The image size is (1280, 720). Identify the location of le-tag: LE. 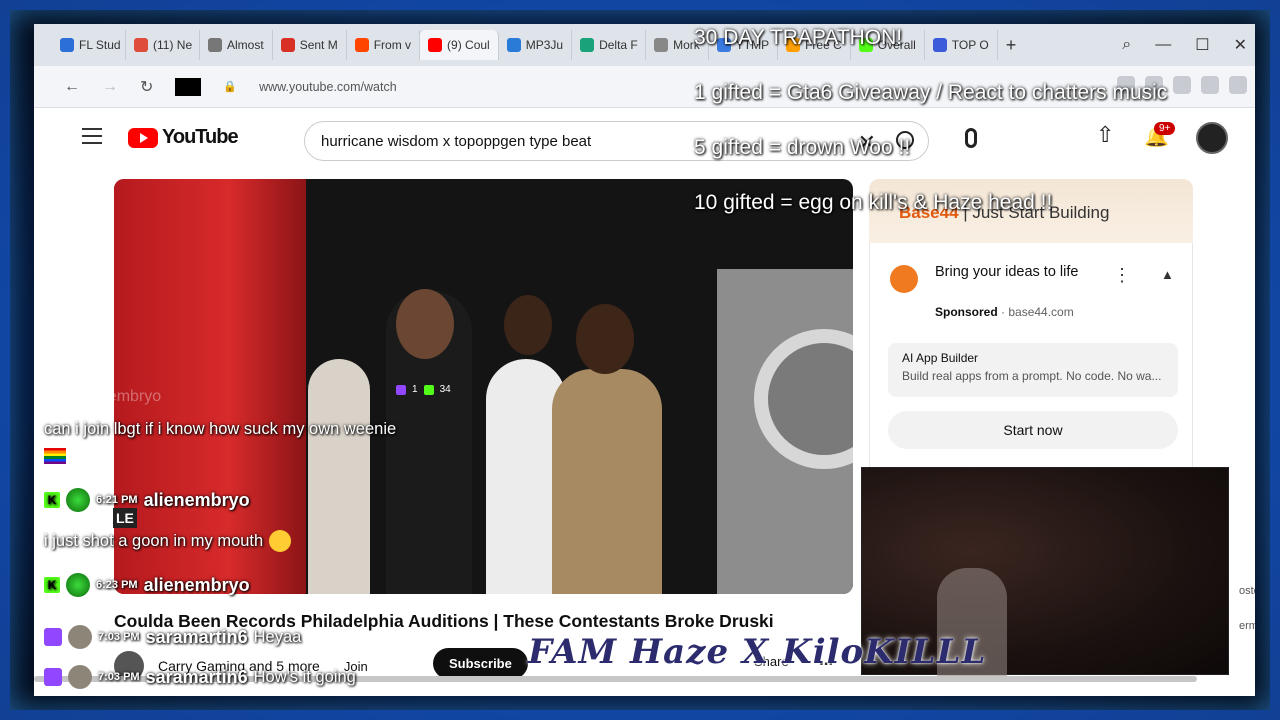
(125, 518).